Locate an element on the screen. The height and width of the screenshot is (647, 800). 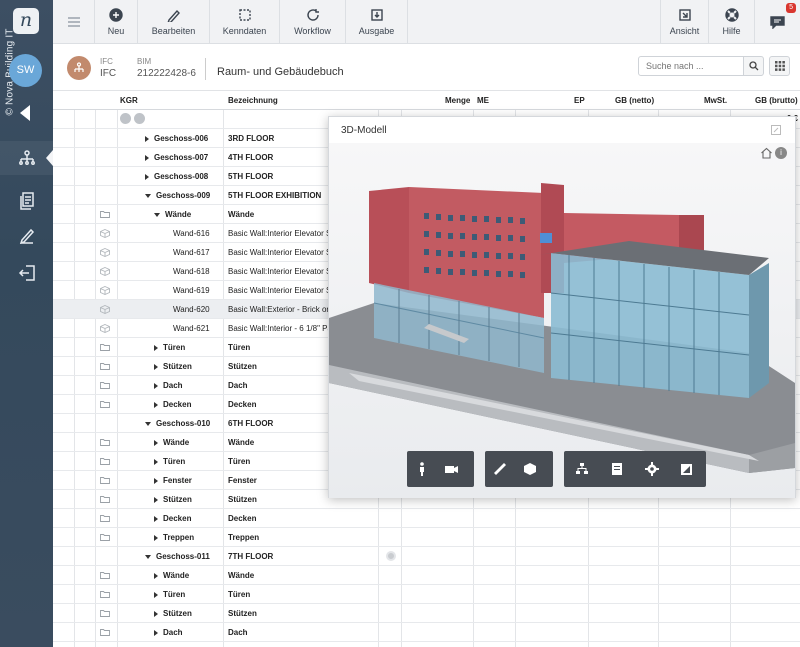
menu-button is located at coordinates (74, 22).